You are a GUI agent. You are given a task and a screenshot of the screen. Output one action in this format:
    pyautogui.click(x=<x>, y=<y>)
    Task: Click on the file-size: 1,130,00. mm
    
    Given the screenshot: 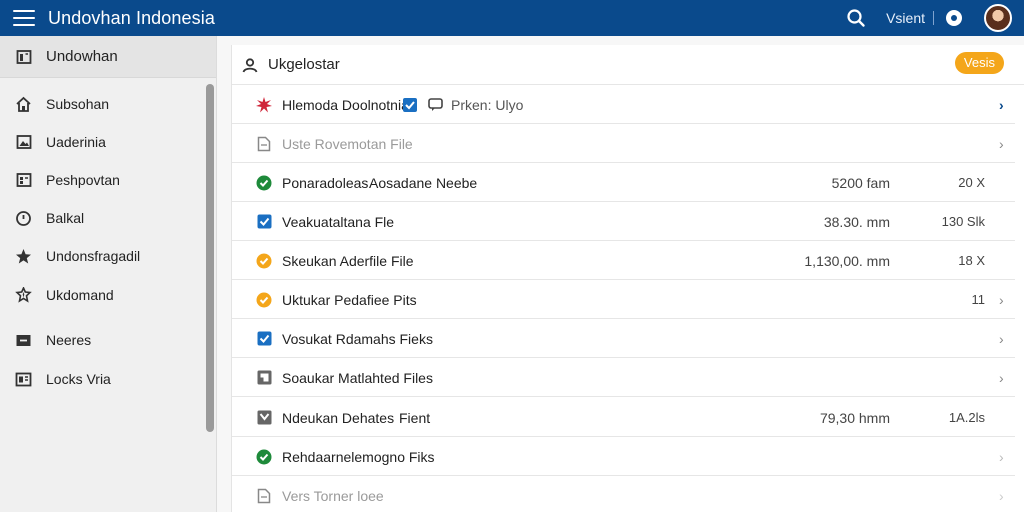 What is the action you would take?
    pyautogui.click(x=847, y=260)
    